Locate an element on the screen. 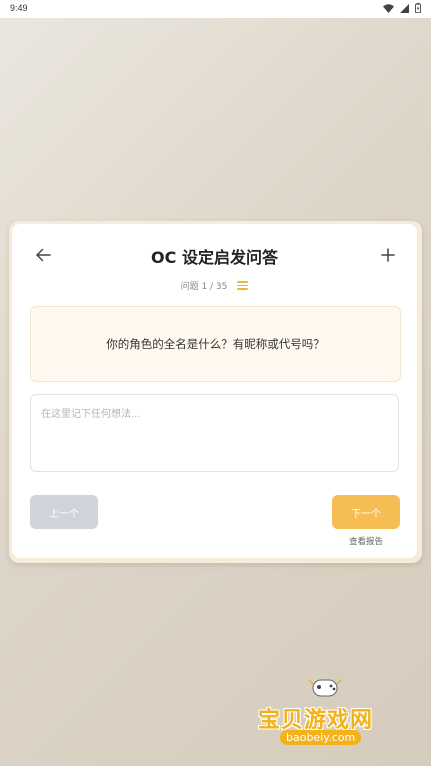  battery-icon is located at coordinates (418, 8).